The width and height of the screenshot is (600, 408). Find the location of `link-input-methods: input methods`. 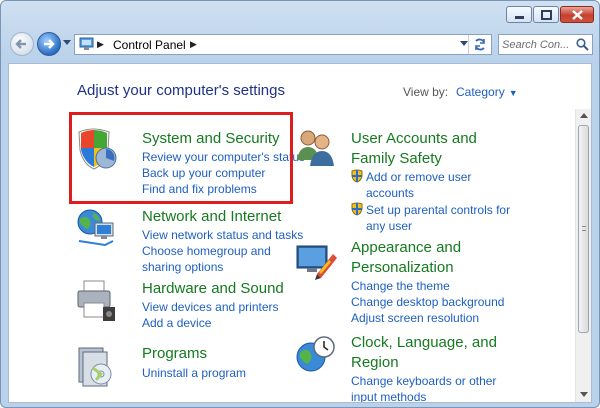

link-input-methods: input methods is located at coordinates (388, 395).